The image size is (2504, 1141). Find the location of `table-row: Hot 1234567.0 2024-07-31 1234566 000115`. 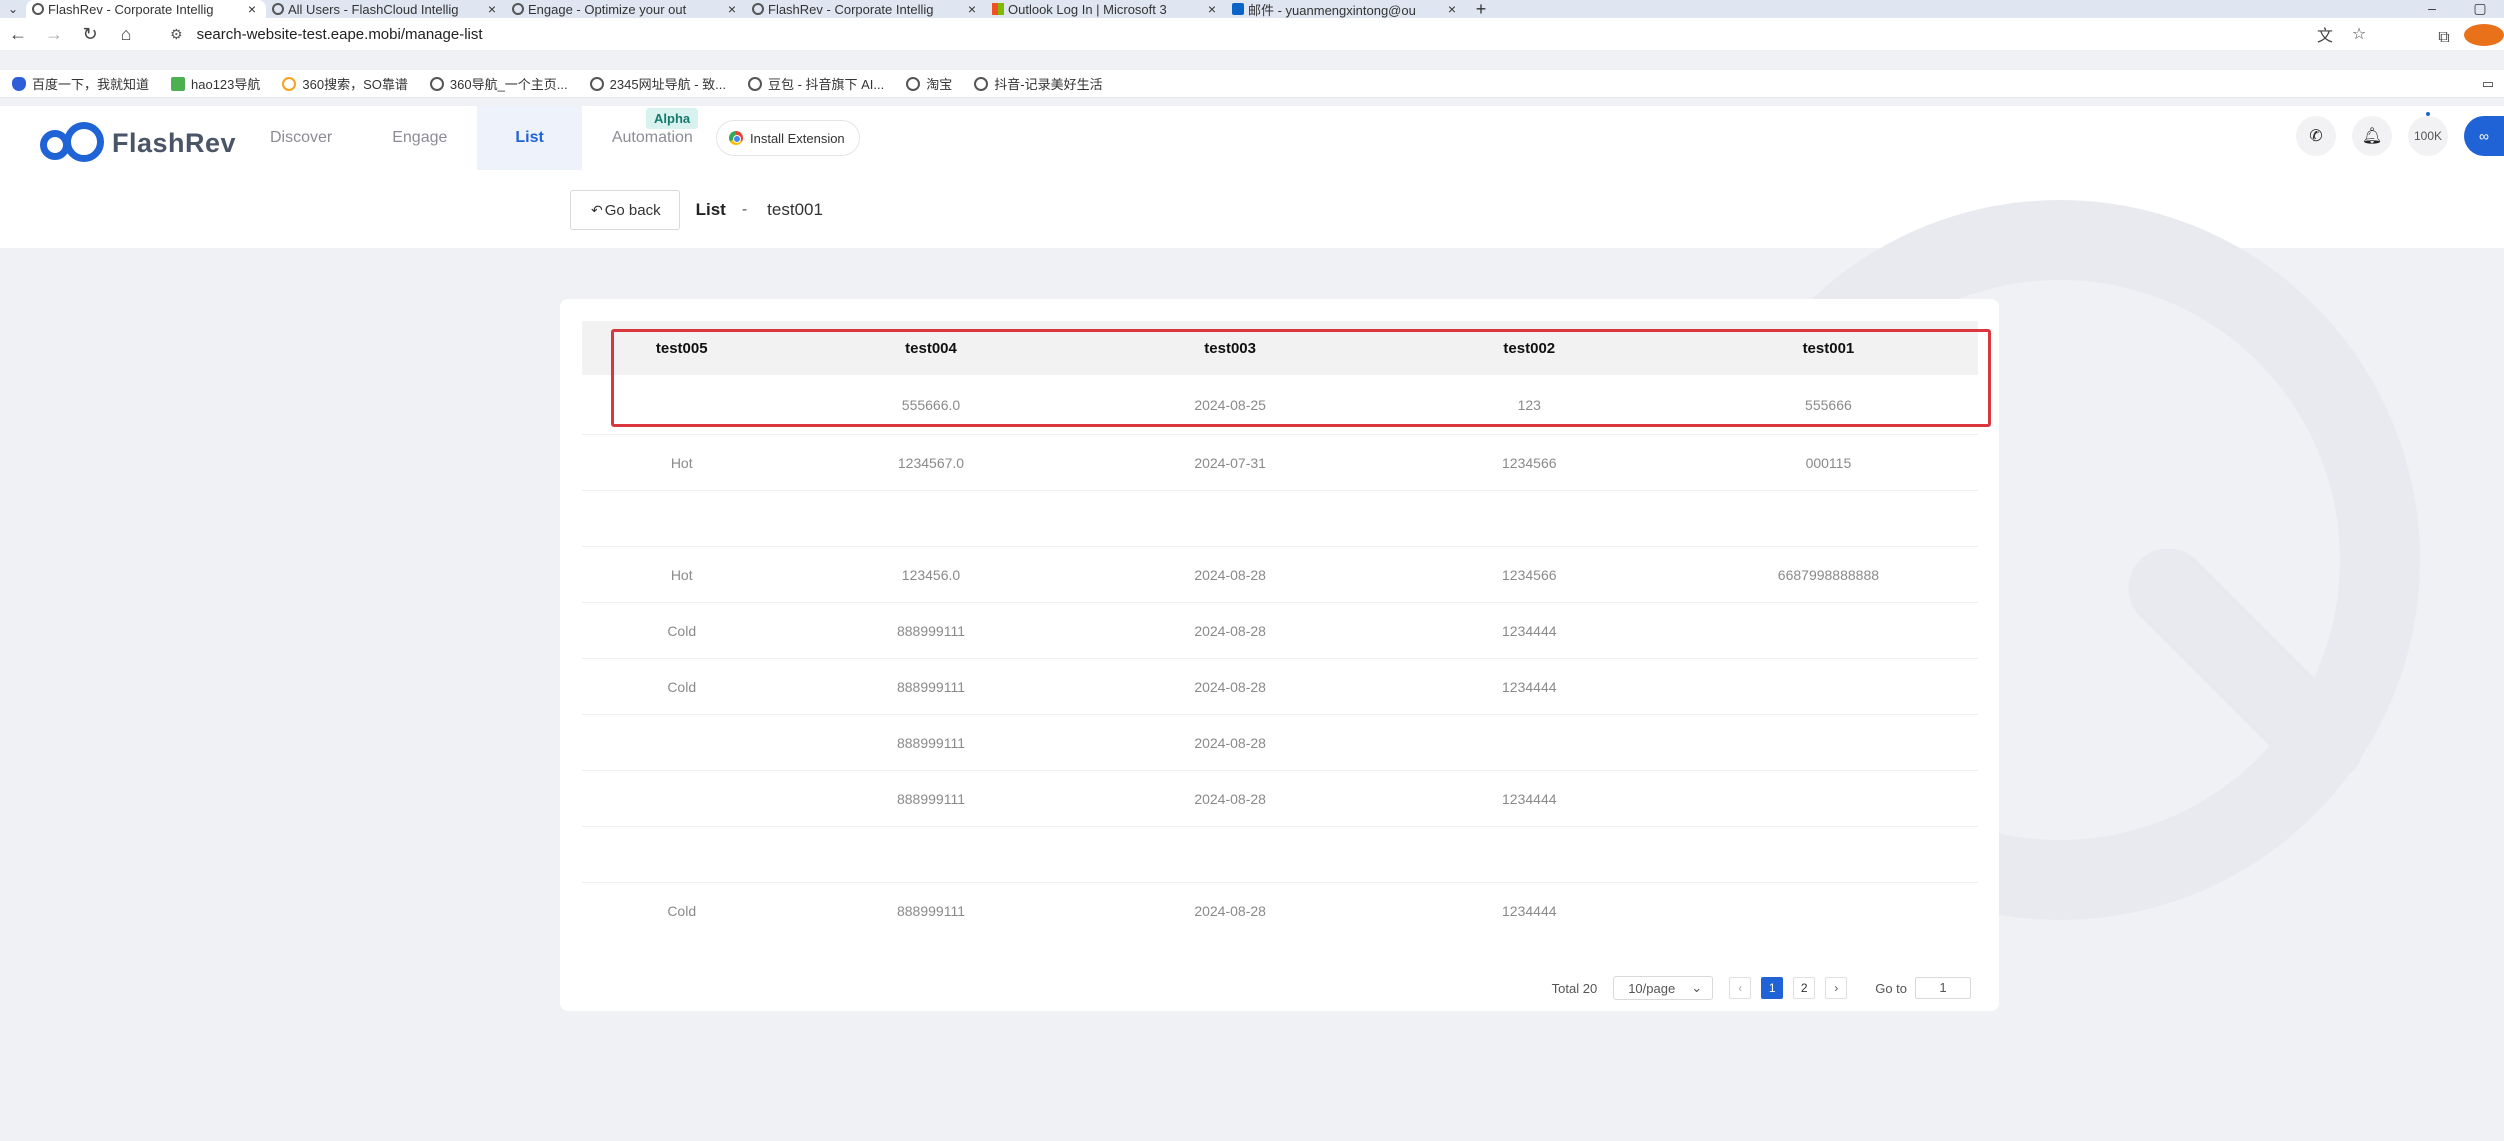

table-row: Hot 1234567.0 2024-07-31 1234566 000115 is located at coordinates (1280, 463).